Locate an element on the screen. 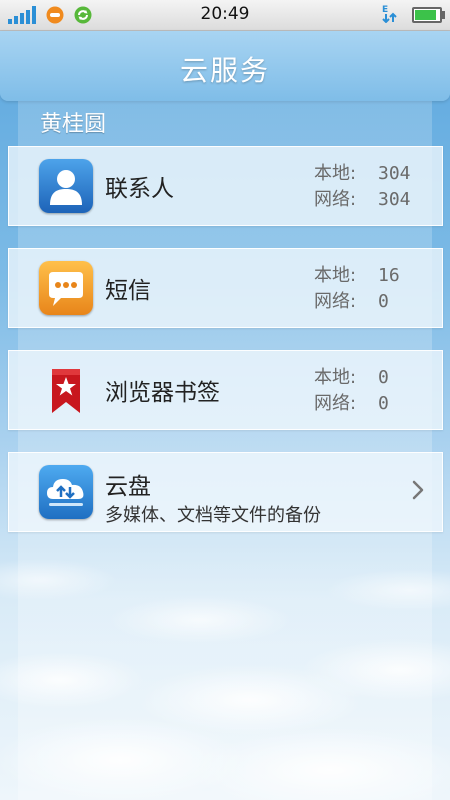 The width and height of the screenshot is (450, 800). item-name: 短信 is located at coordinates (128, 291).